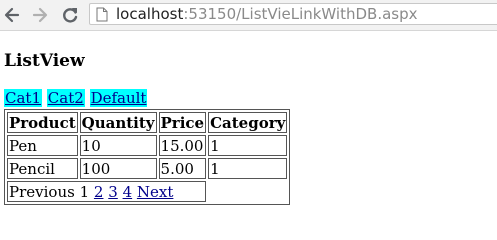 The image size is (497, 240). What do you see at coordinates (300, 14) in the screenshot?
I see `address-path: :53150/ListVieLinkWithDB.aspx` at bounding box center [300, 14].